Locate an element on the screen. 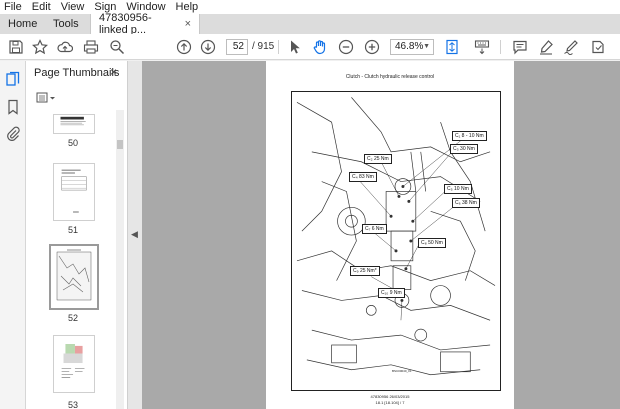 This screenshot has width=620, height=409. print-icon is located at coordinates (91, 47).